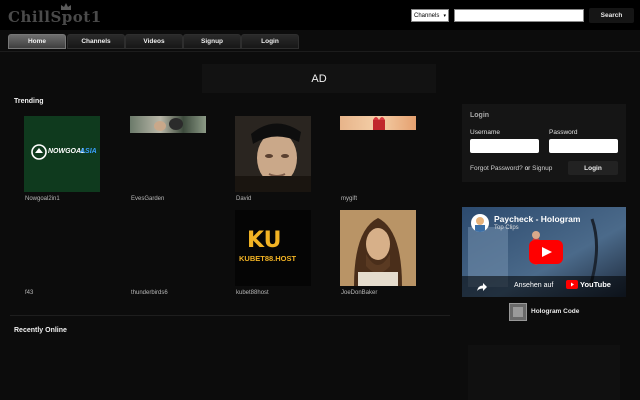  I want to click on chevron-down-icon: ▾, so click(444, 15).